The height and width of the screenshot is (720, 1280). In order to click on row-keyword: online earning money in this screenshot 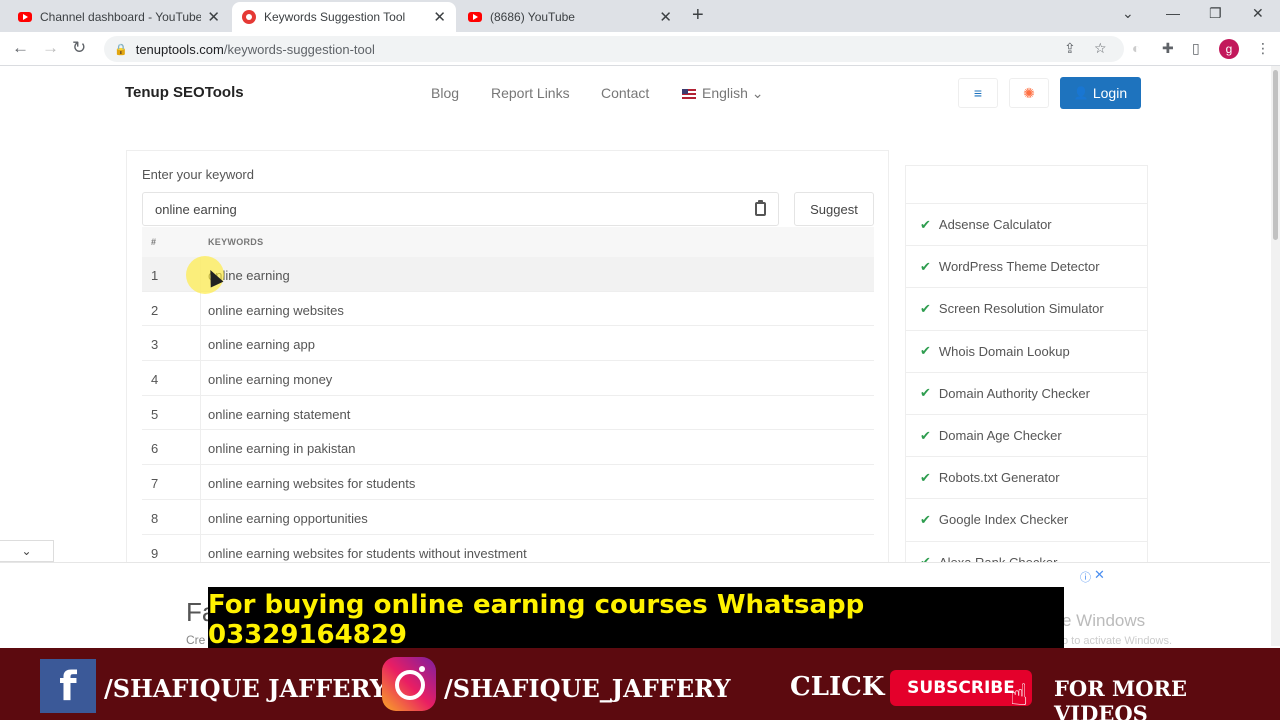, I will do `click(270, 379)`.